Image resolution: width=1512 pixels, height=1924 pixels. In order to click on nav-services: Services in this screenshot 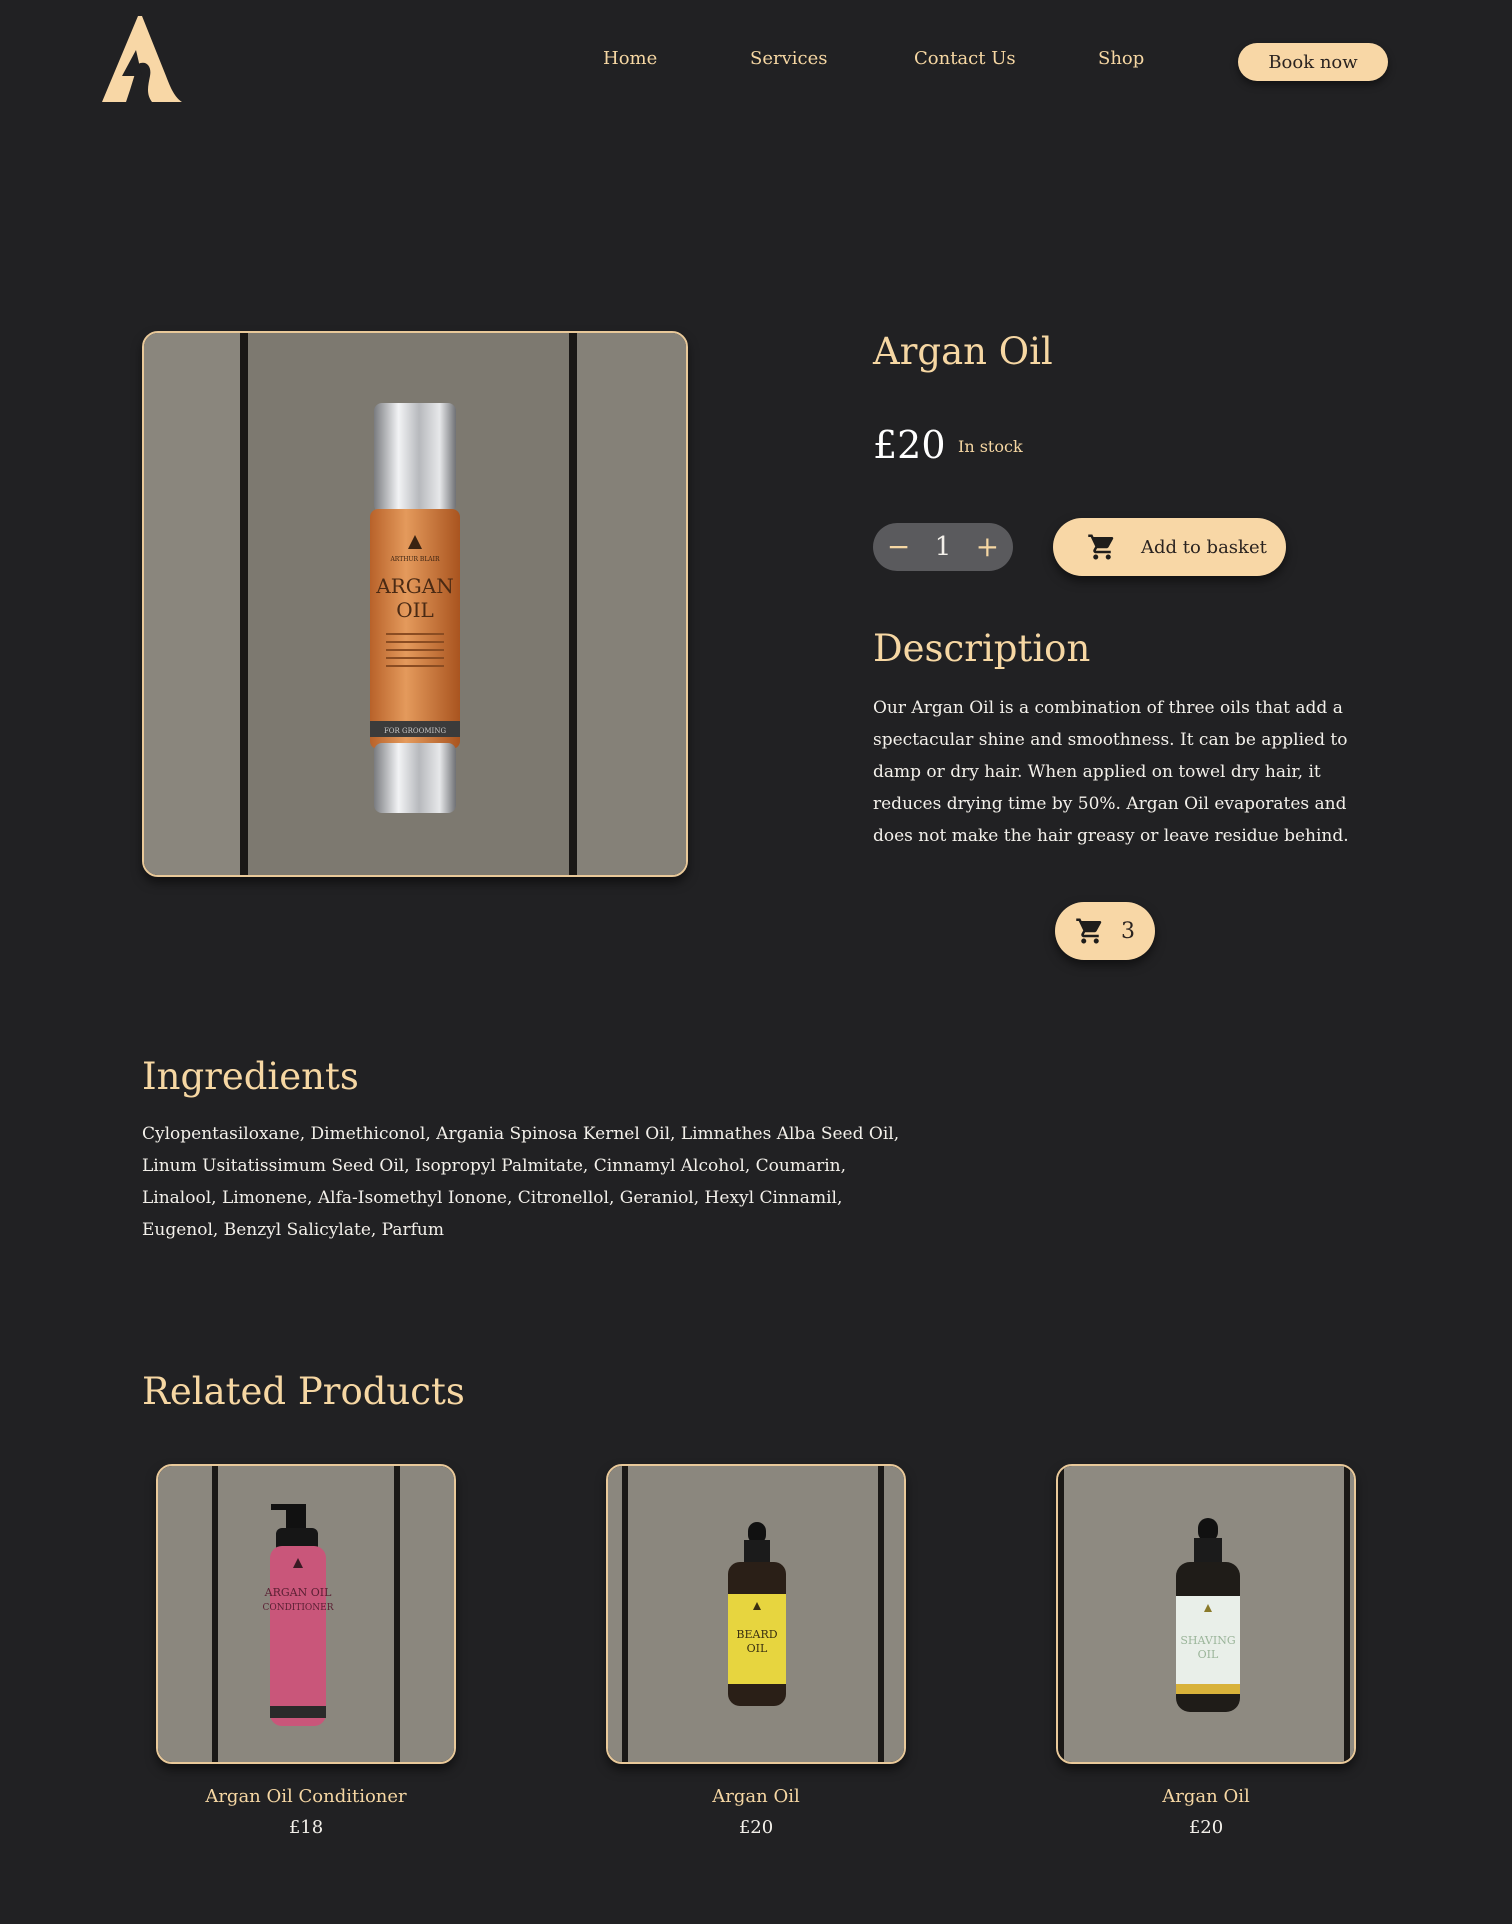, I will do `click(788, 58)`.